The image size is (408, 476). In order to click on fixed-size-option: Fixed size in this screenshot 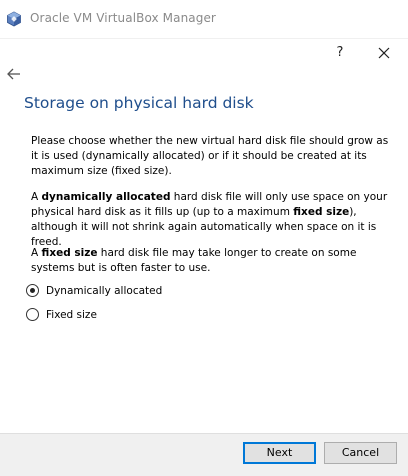, I will do `click(61, 314)`.